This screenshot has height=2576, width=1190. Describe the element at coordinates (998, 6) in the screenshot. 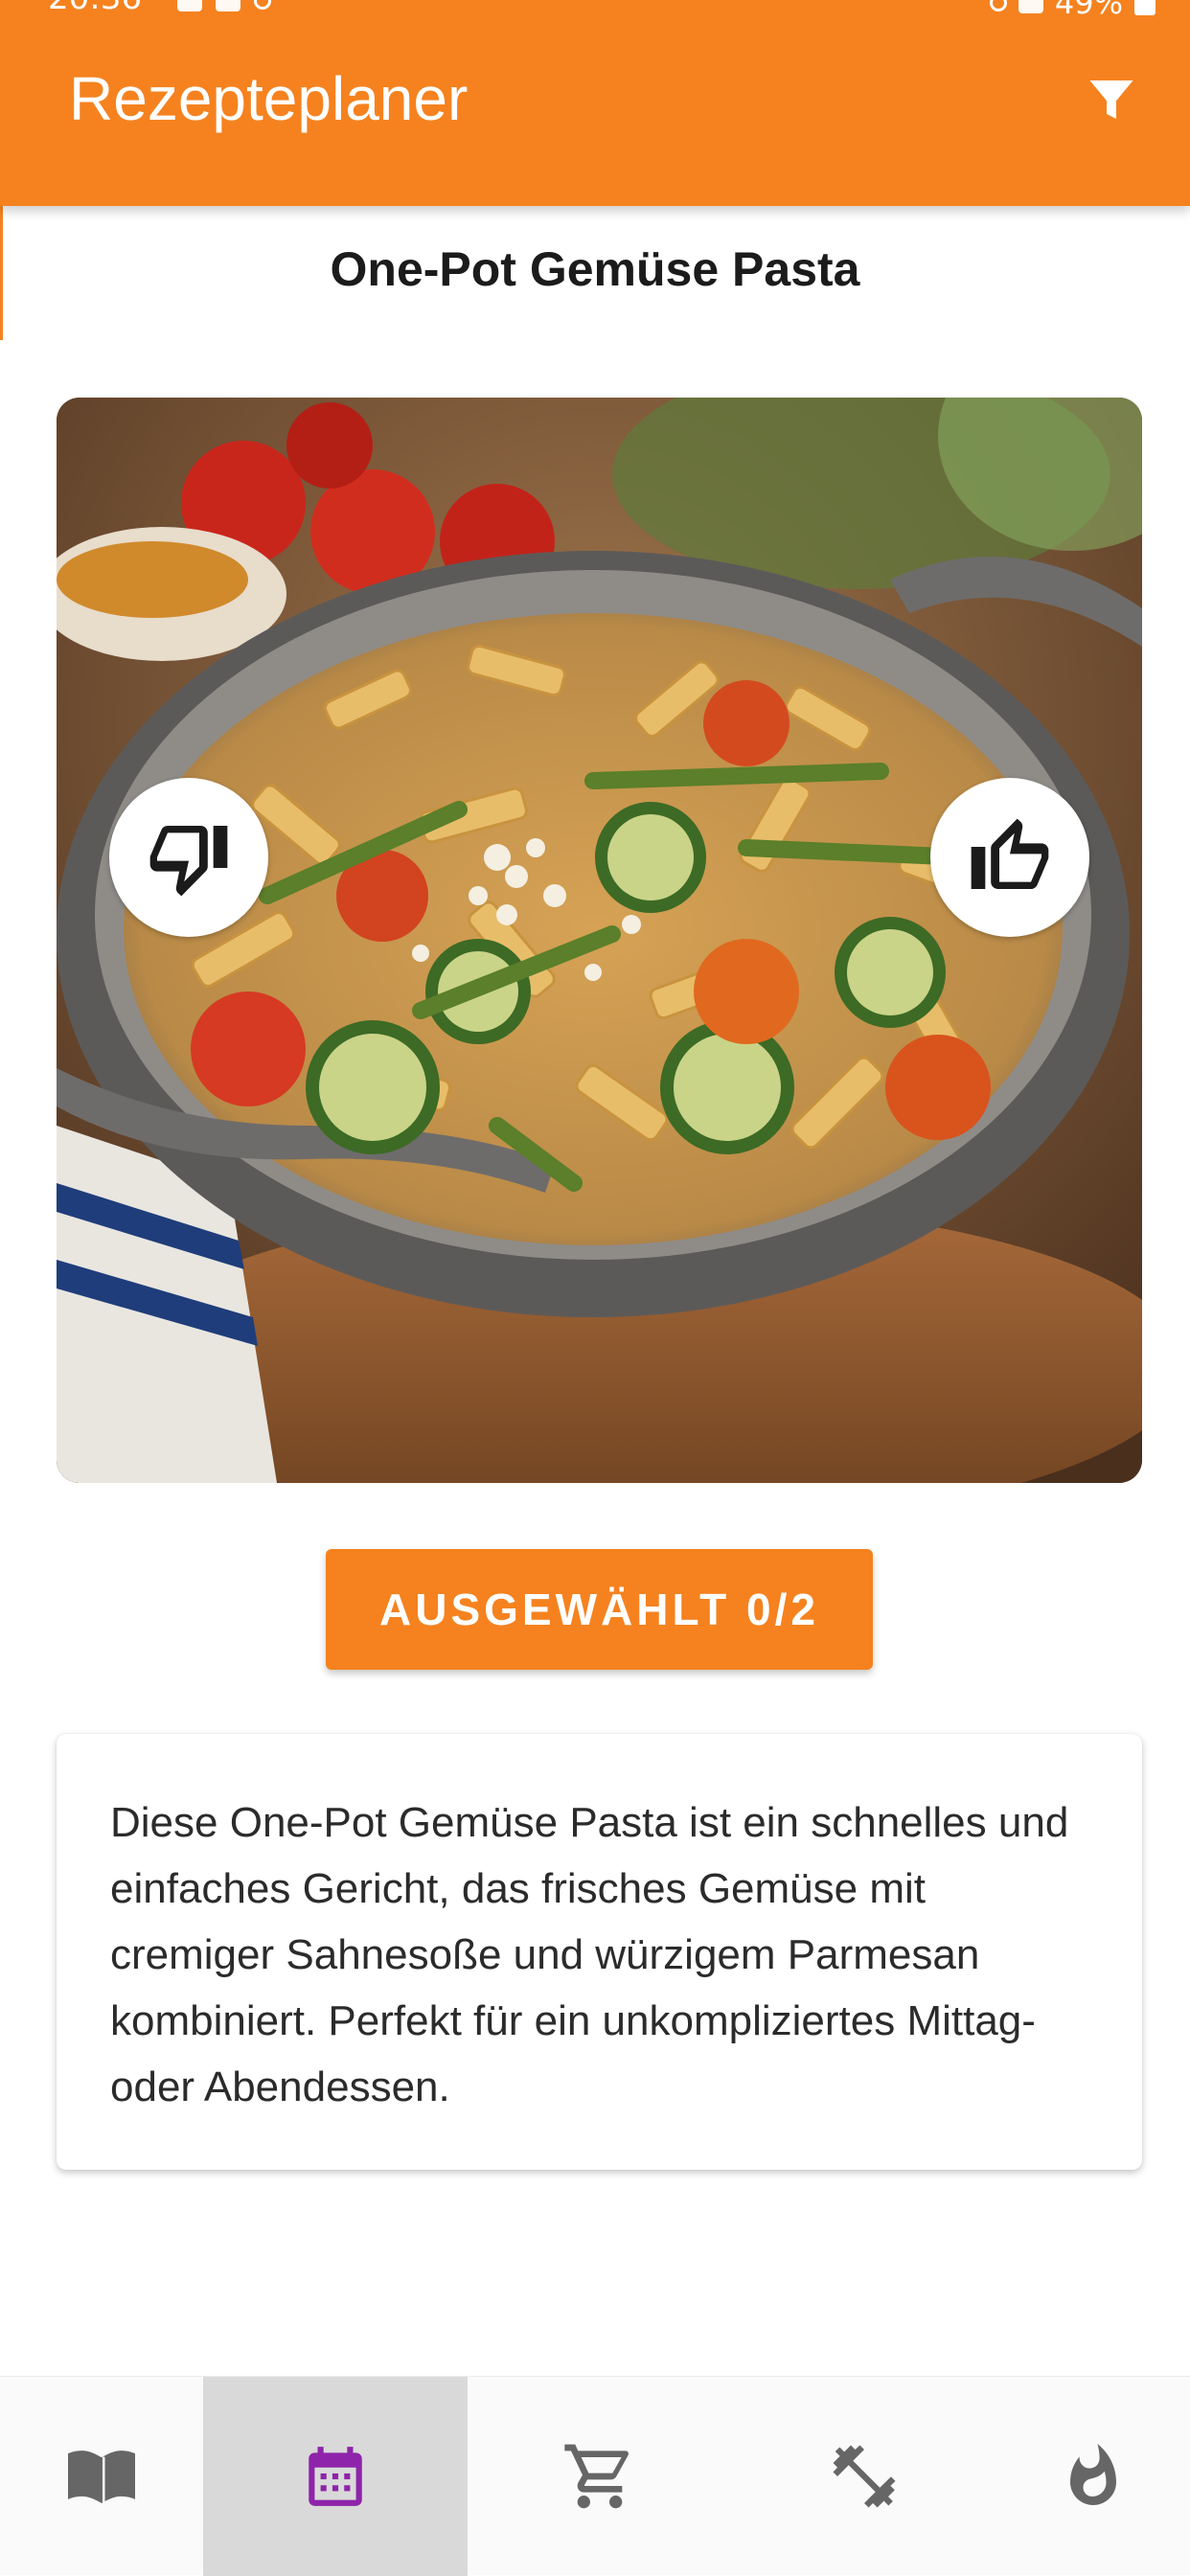

I see `wifi-icon` at that location.